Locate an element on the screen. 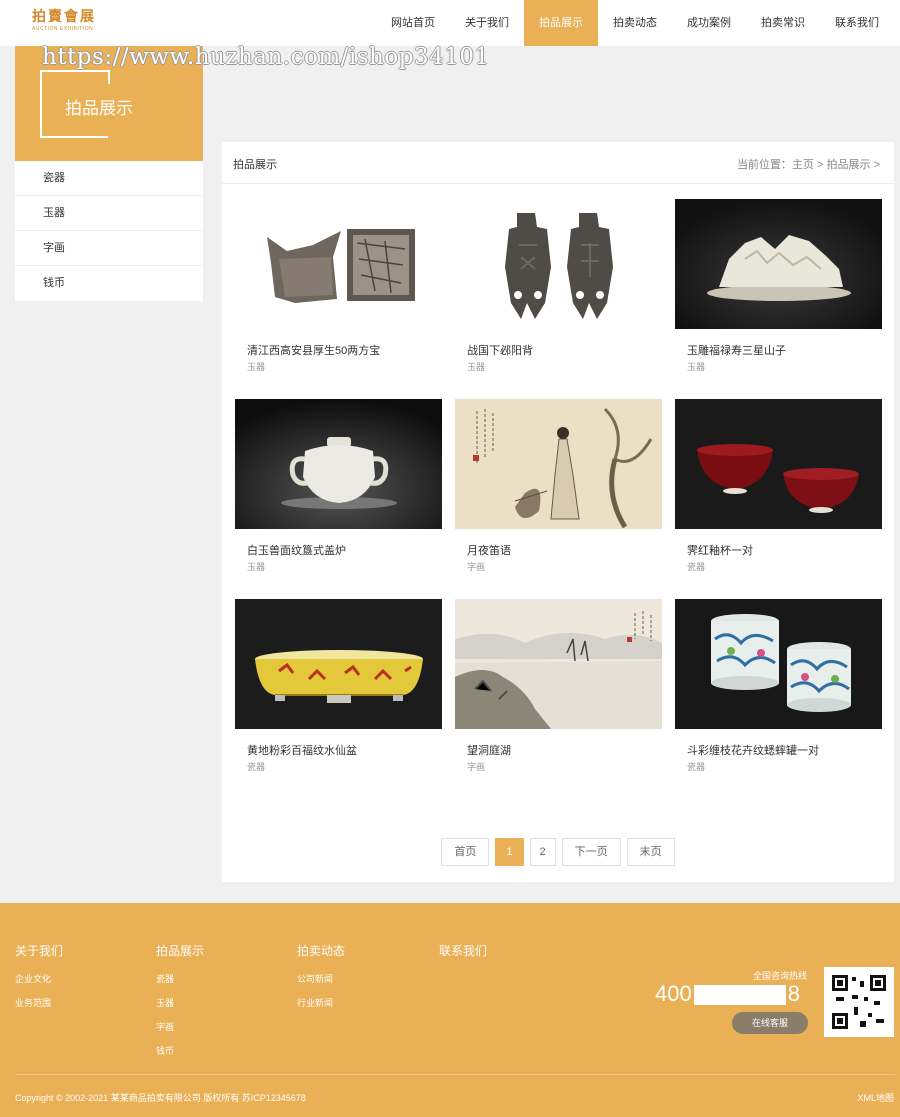 Image resolution: width=900 pixels, height=1117 pixels. footer-link: 钱币 is located at coordinates (180, 1051).